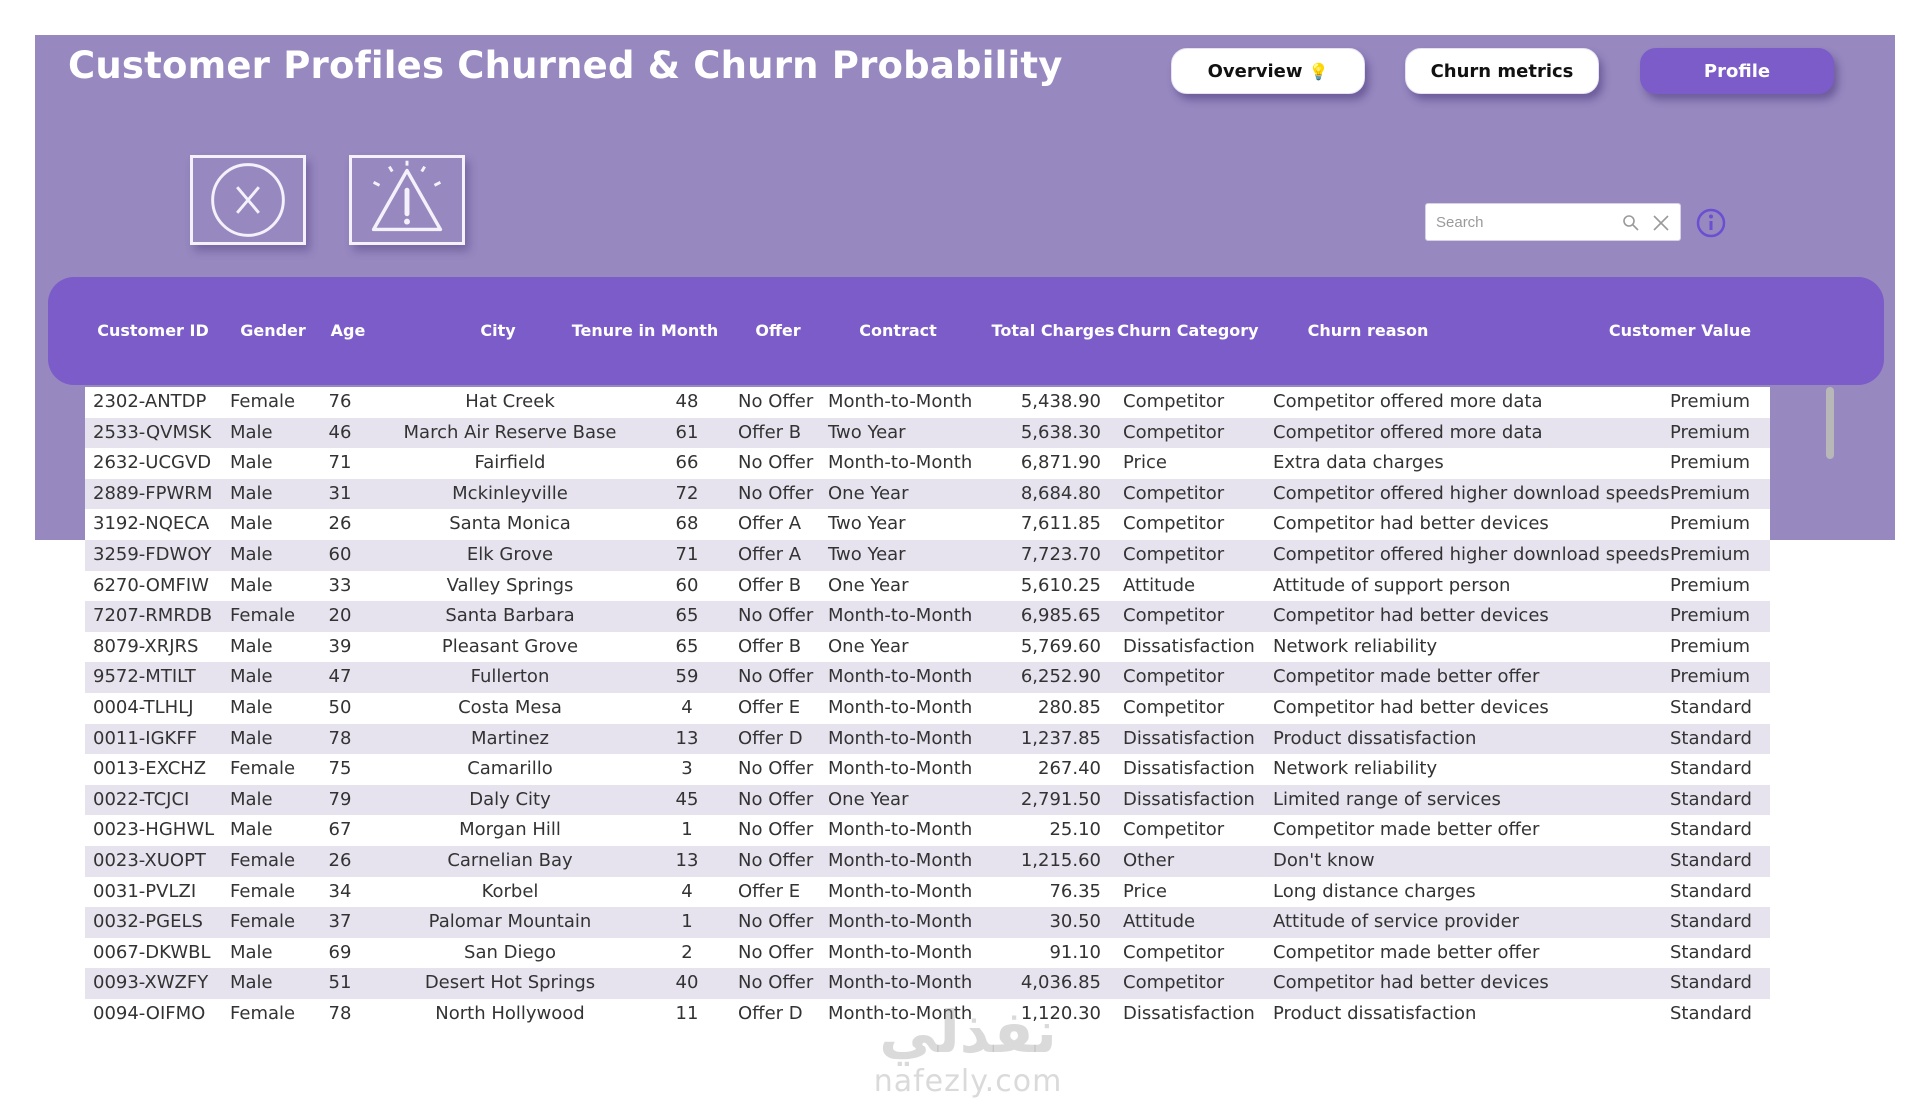  I want to click on cell-city: Pleasant Grove, so click(510, 646).